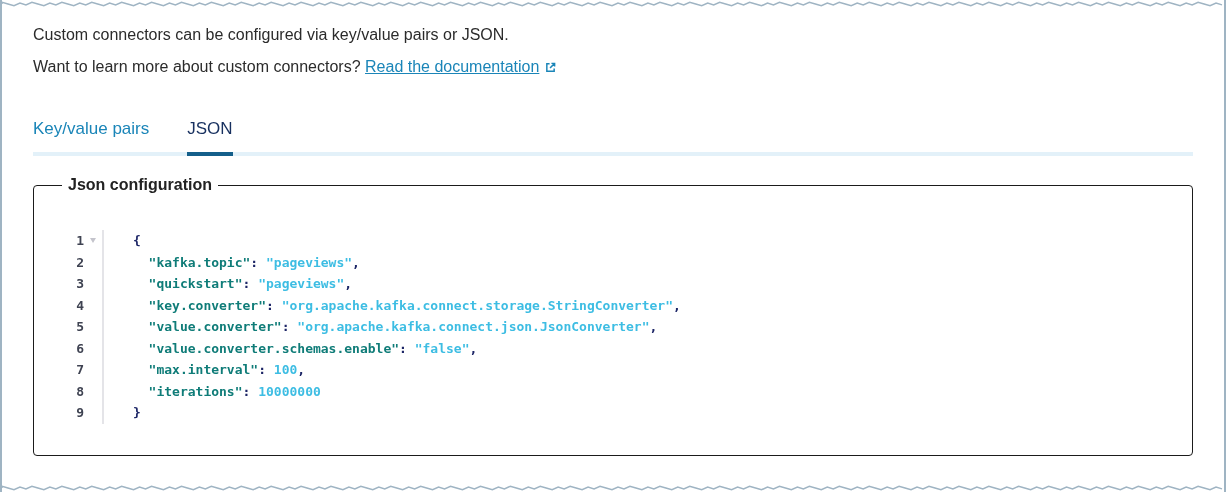  Describe the element at coordinates (250, 284) in the screenshot. I see `code-line: "quickstart": "pageviews",` at that location.